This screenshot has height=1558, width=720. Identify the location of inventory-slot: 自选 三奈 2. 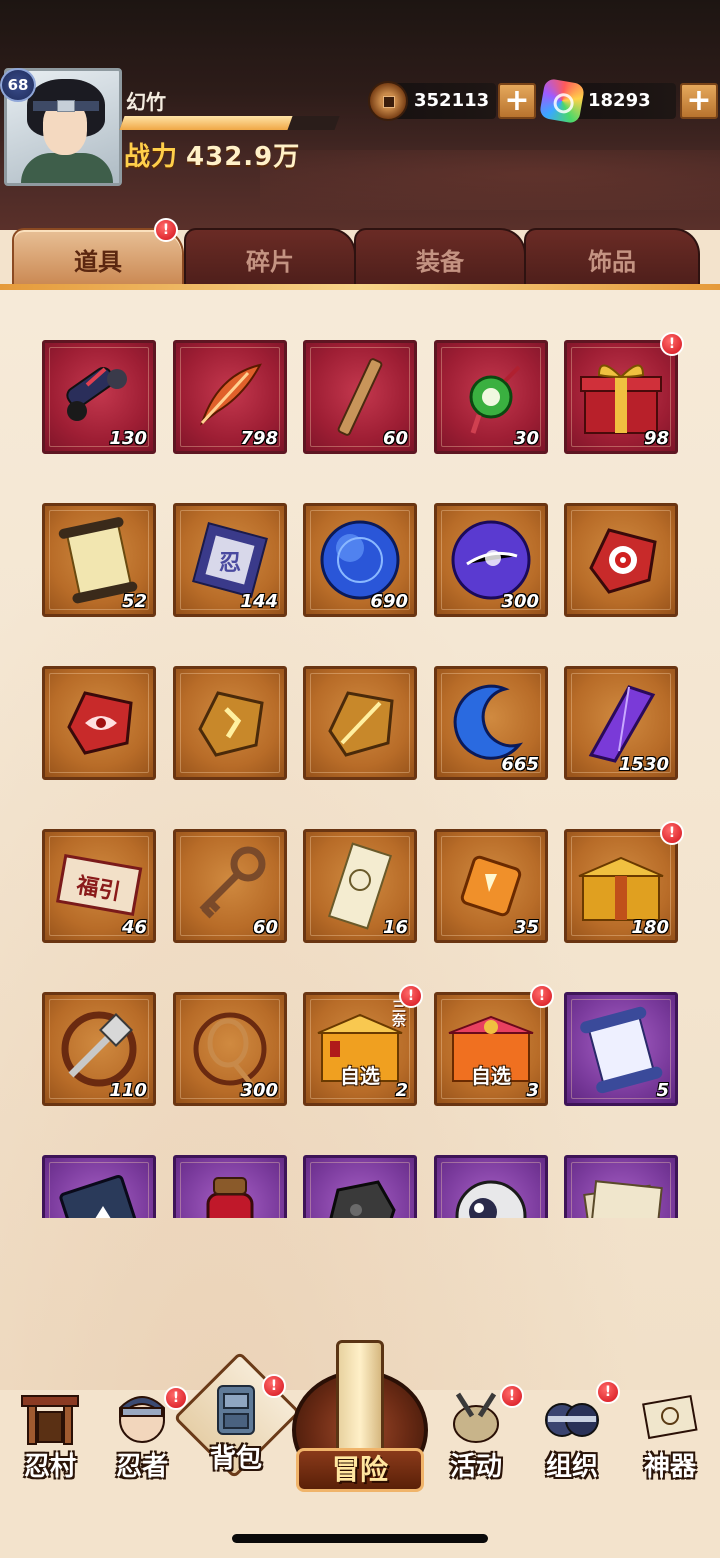
(360, 1049).